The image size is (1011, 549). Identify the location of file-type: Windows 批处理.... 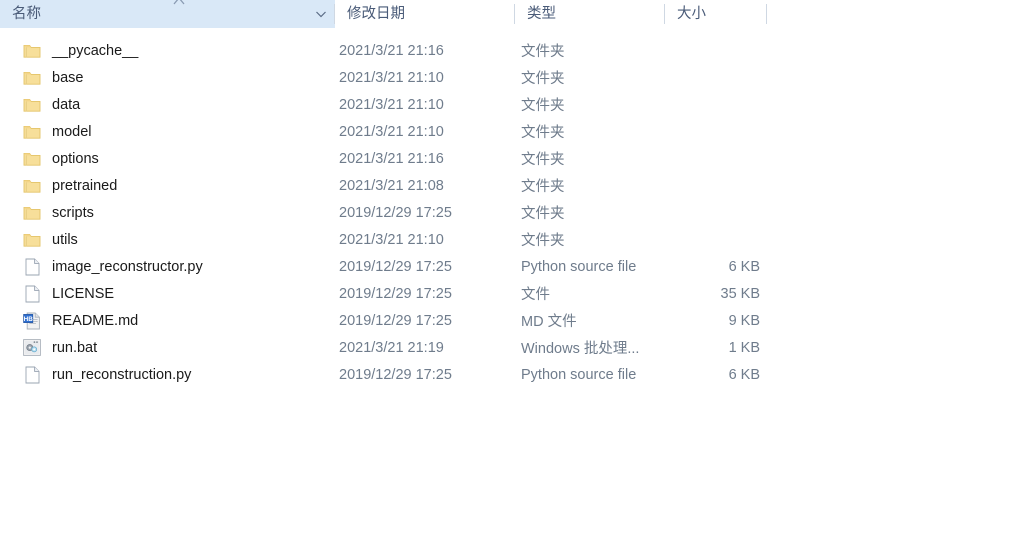
(580, 349).